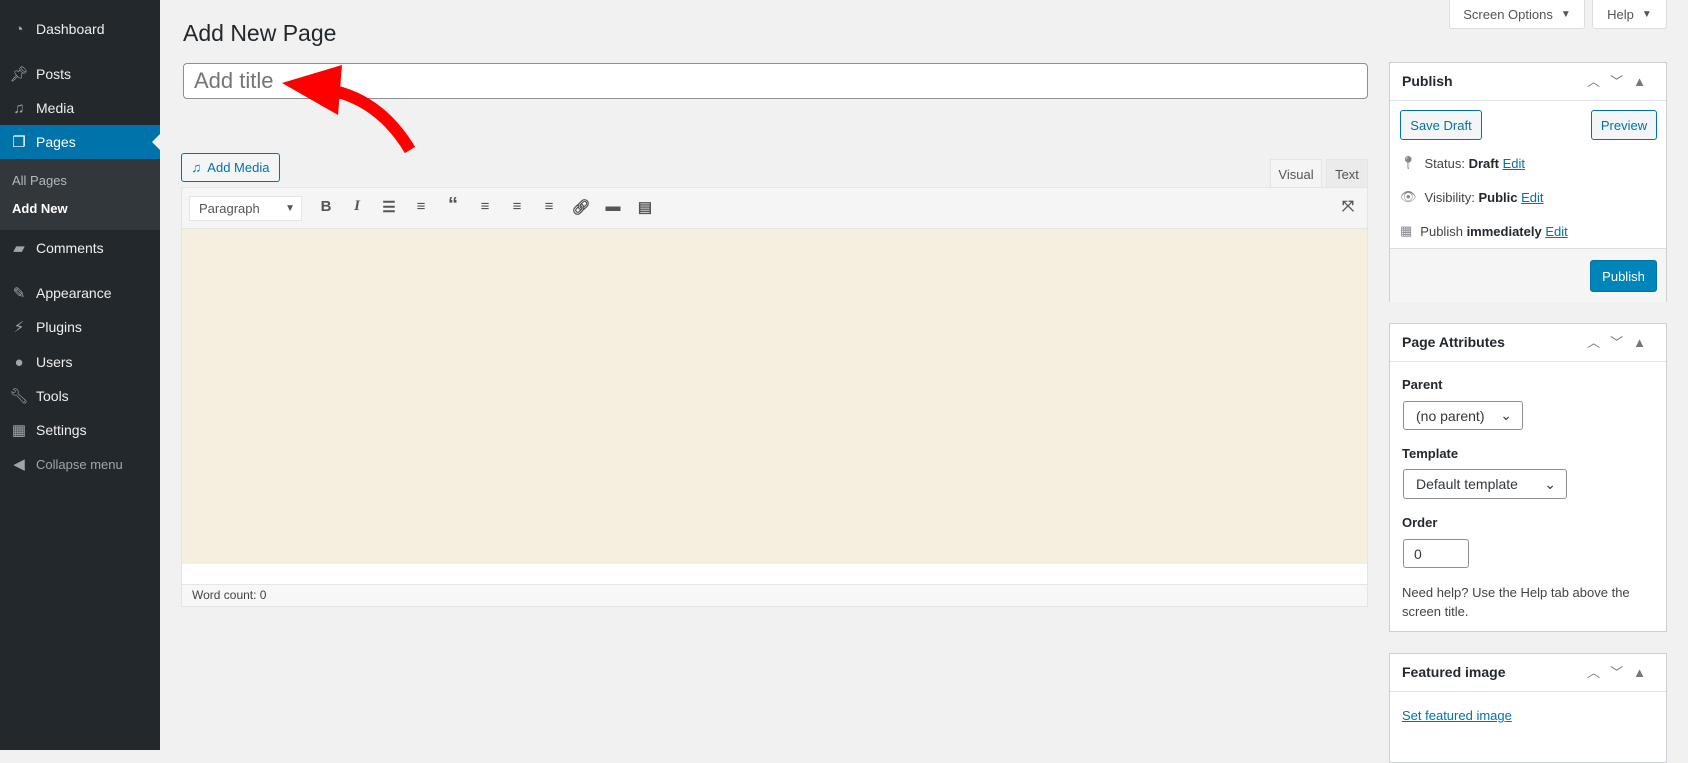  What do you see at coordinates (1528, 275) in the screenshot?
I see `publish-footer: Publish` at bounding box center [1528, 275].